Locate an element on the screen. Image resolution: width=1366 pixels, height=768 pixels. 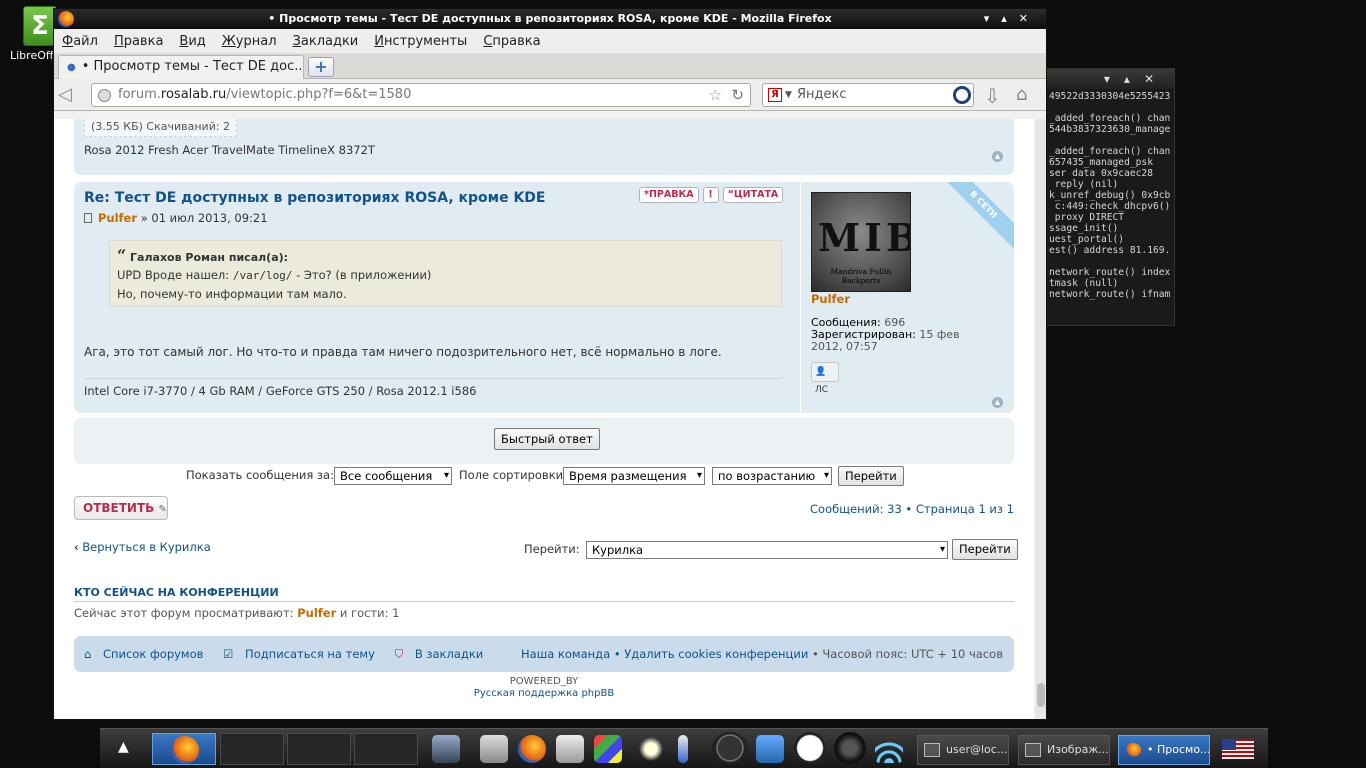
sort-order-select: по возрастанию is located at coordinates (772, 476).